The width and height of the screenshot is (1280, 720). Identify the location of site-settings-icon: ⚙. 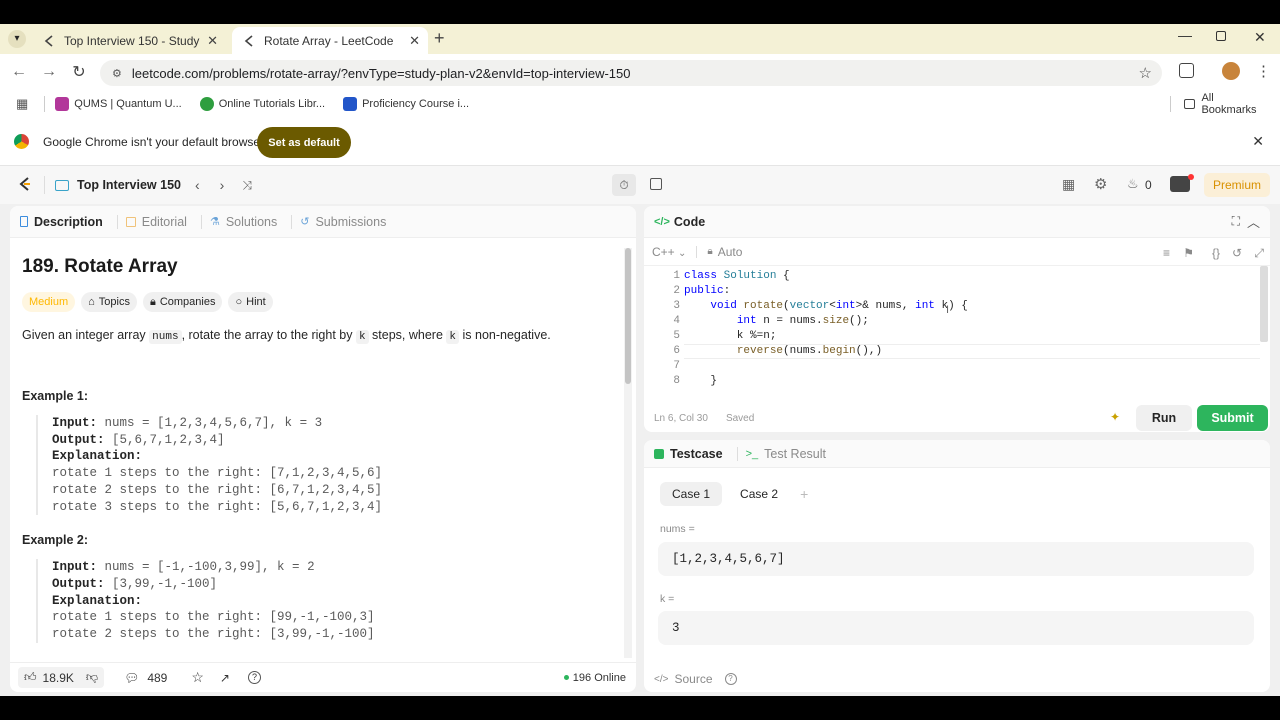
(117, 73).